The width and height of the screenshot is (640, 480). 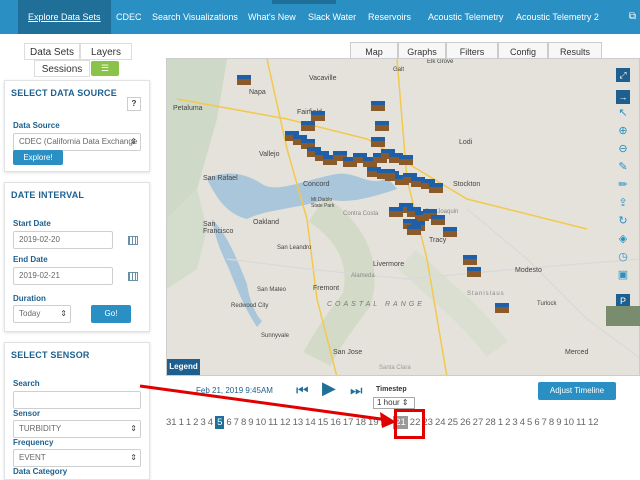 What do you see at coordinates (332, 17) in the screenshot?
I see `tab-slack-water: Slack Water` at bounding box center [332, 17].